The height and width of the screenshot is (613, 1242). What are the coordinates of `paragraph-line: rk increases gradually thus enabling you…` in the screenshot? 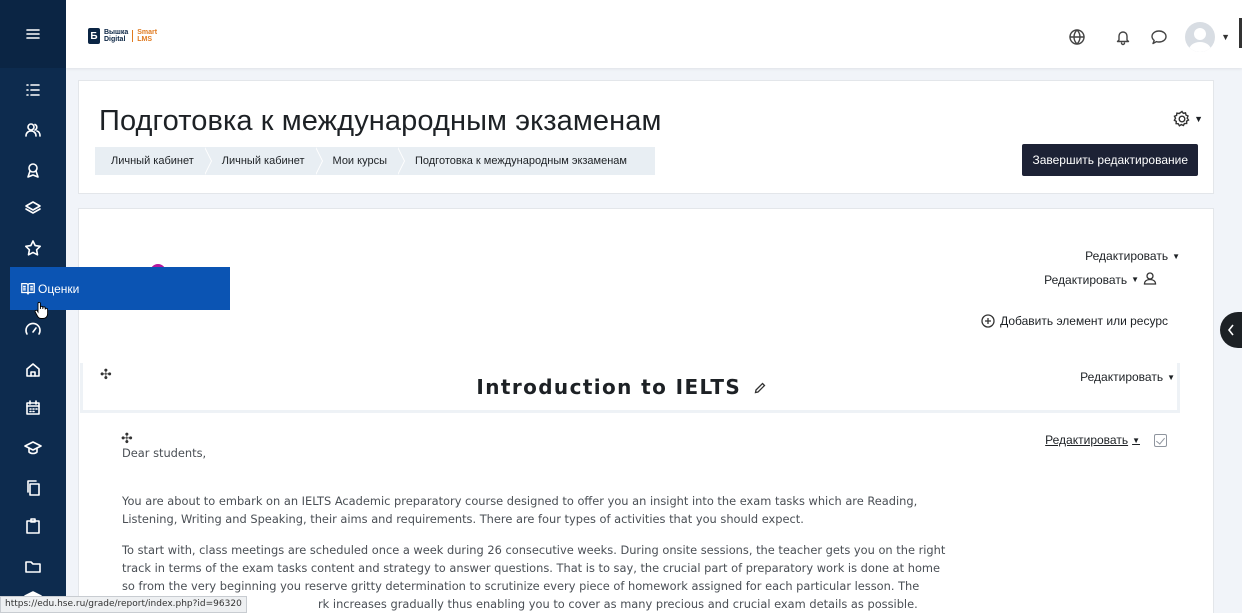 It's located at (618, 604).